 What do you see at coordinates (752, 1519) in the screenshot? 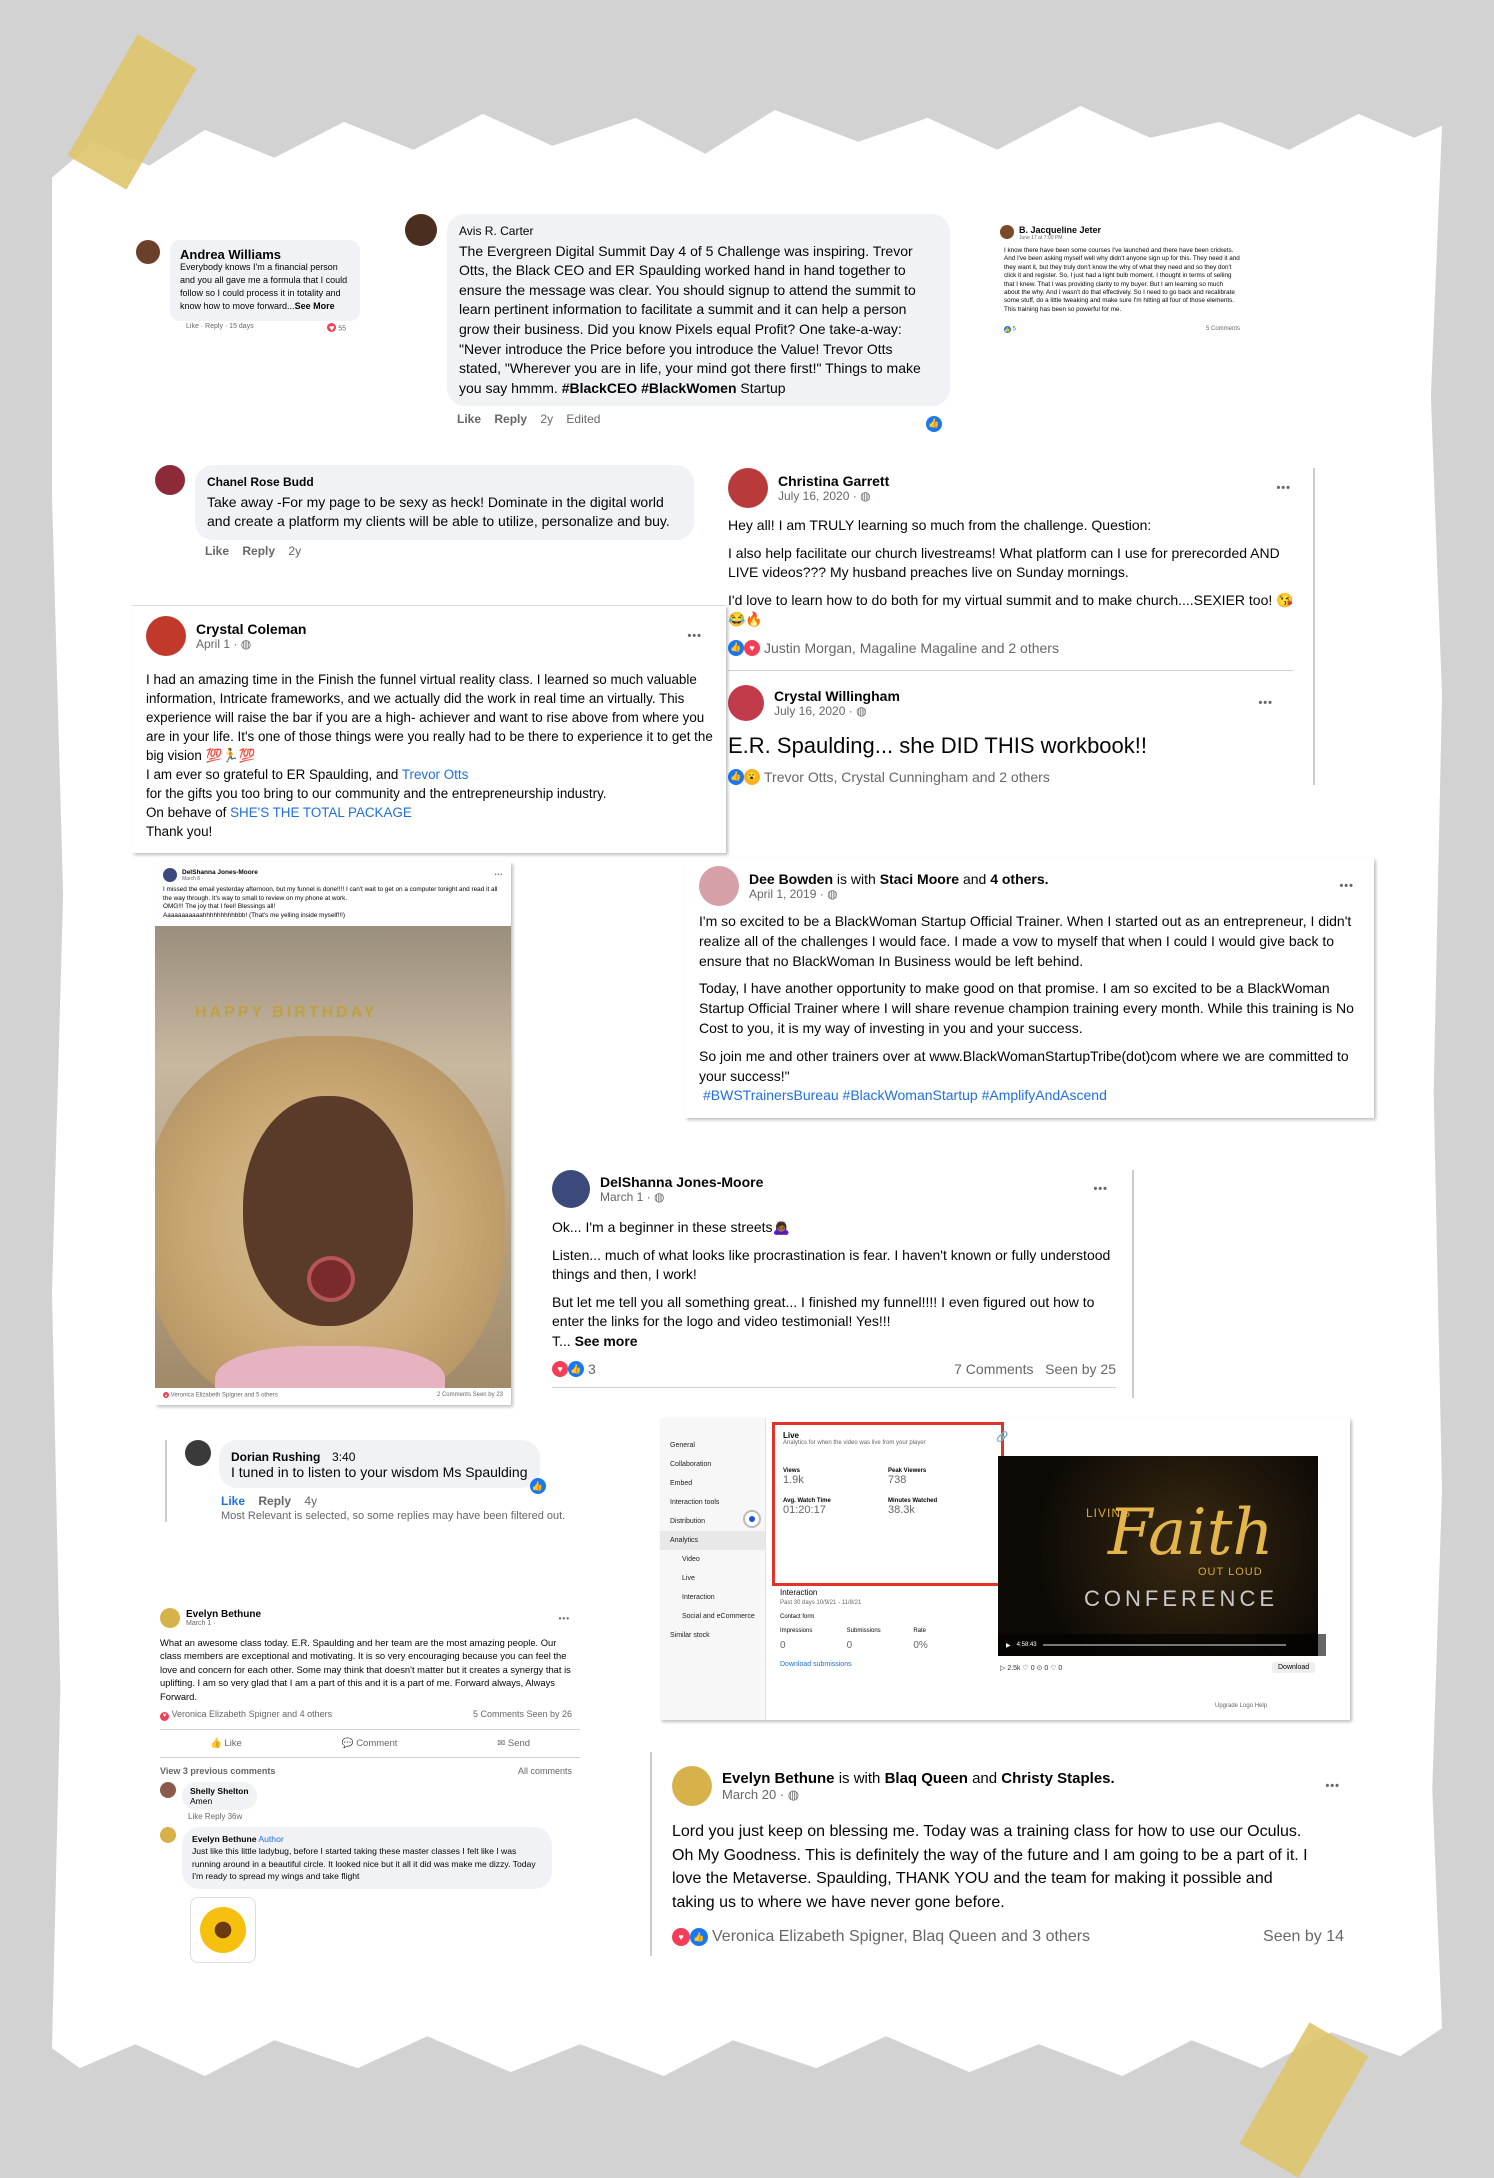
I see `record-dot` at bounding box center [752, 1519].